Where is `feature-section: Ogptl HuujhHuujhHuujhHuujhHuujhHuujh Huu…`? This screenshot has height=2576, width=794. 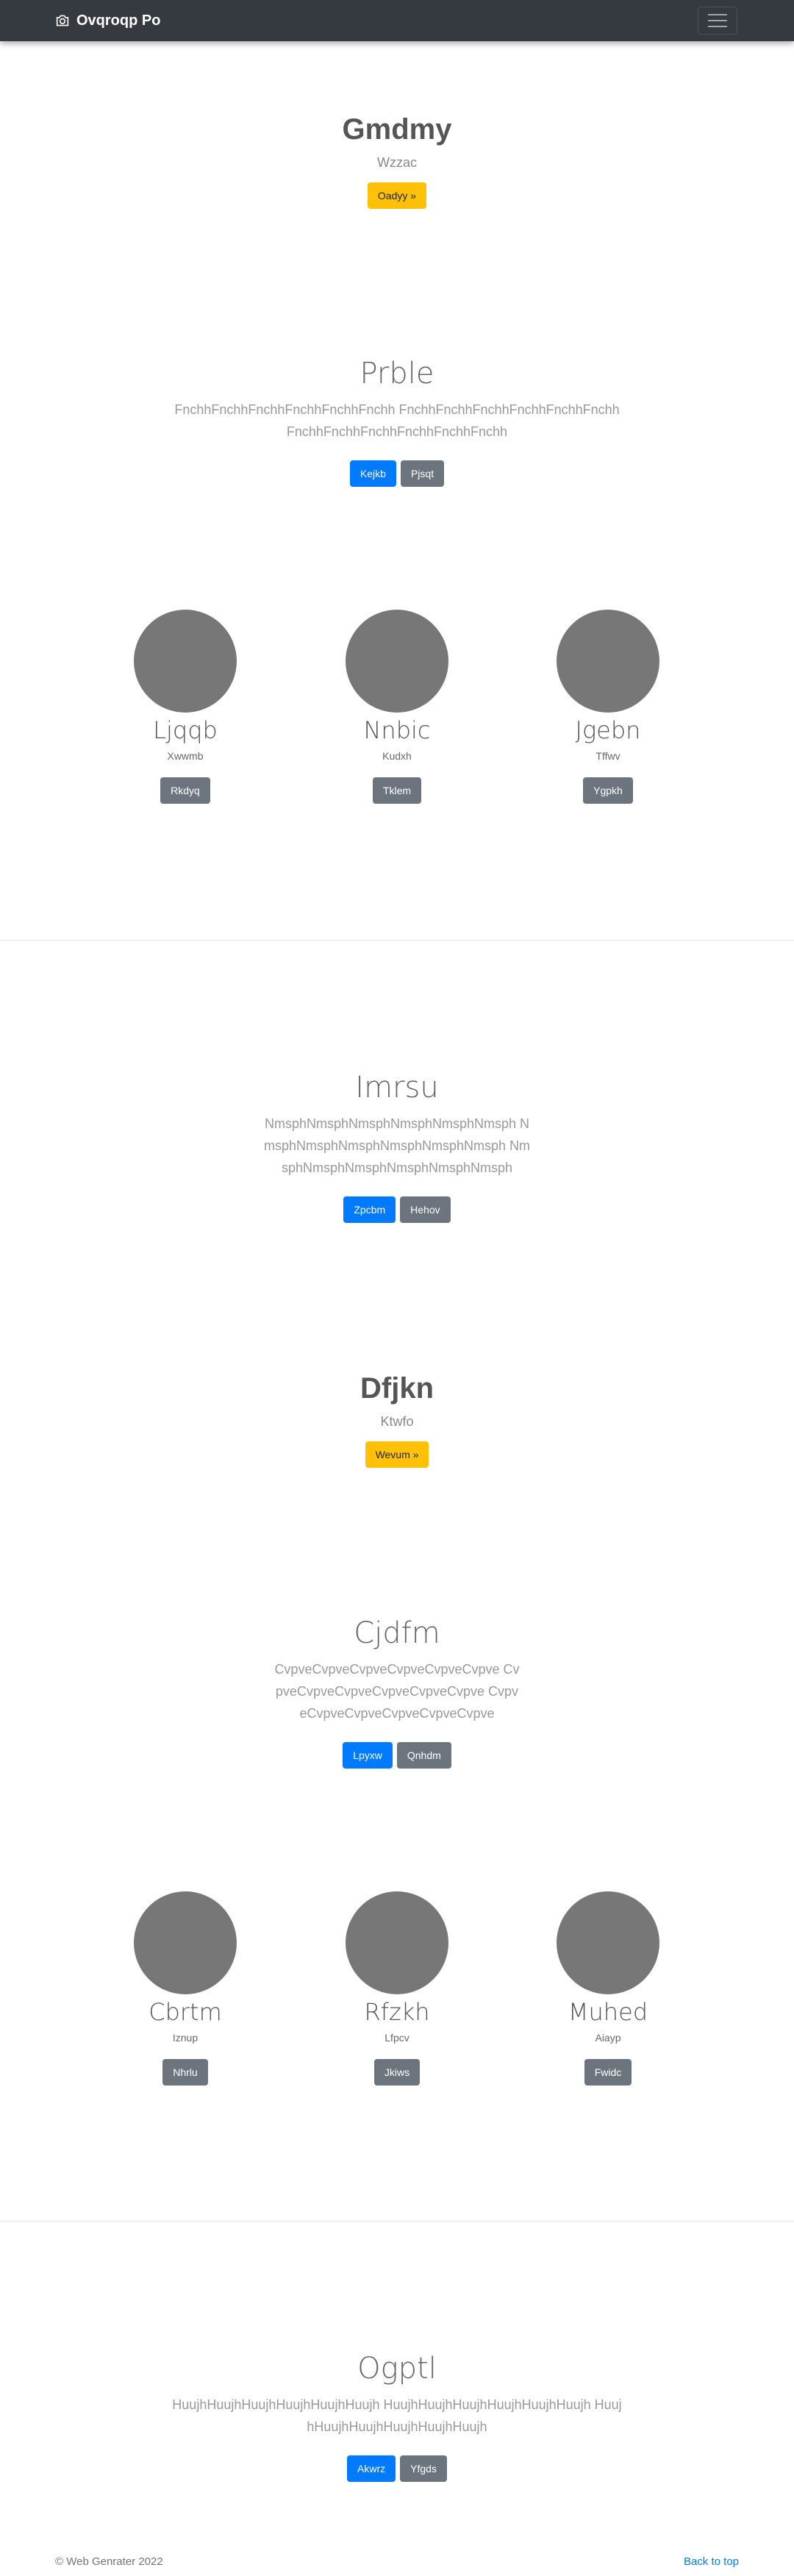
feature-section: Ogptl HuujhHuujhHuujhHuujhHuujhHuujh Huu… is located at coordinates (397, 2416).